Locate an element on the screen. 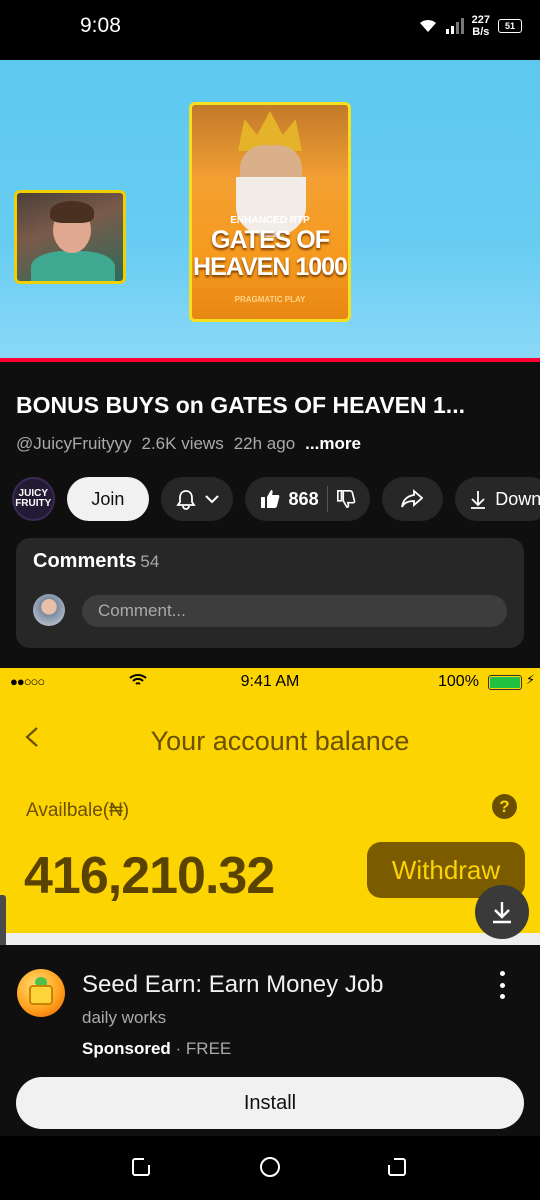 The height and width of the screenshot is (1200, 540). comments-count: 54 is located at coordinates (150, 561).